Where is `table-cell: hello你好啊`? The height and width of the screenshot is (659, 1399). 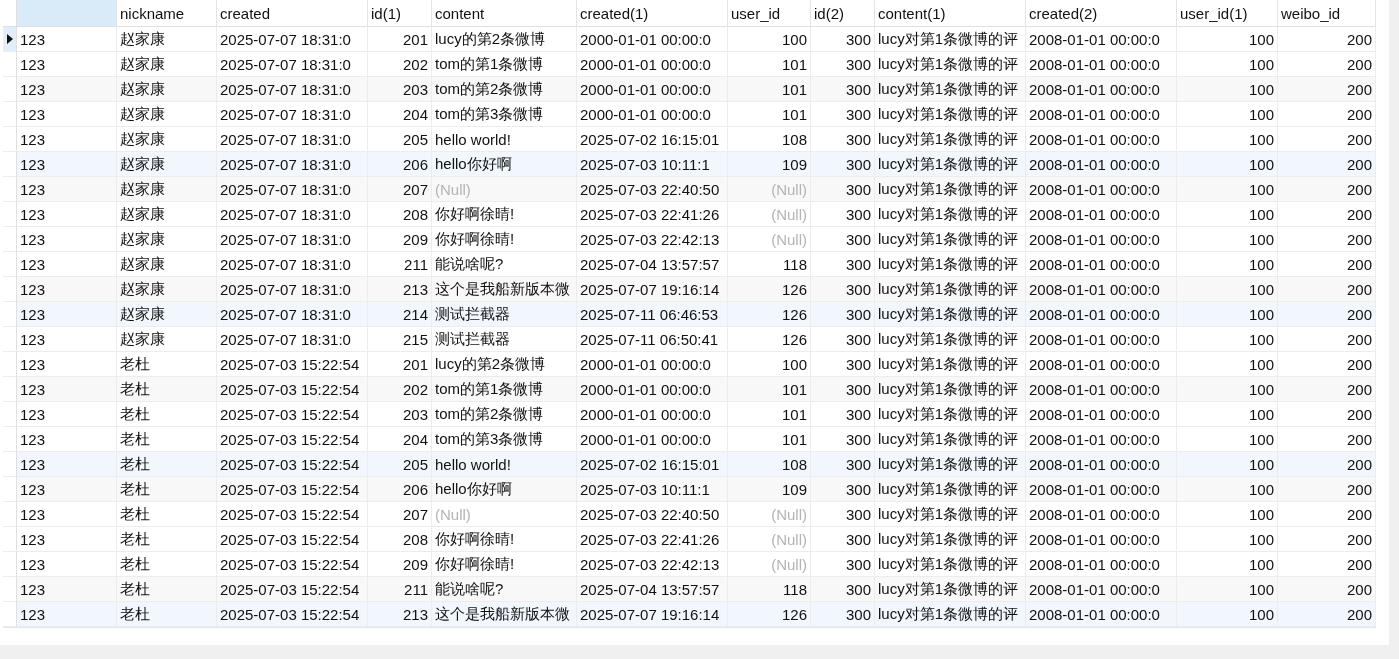 table-cell: hello你好啊 is located at coordinates (504, 164).